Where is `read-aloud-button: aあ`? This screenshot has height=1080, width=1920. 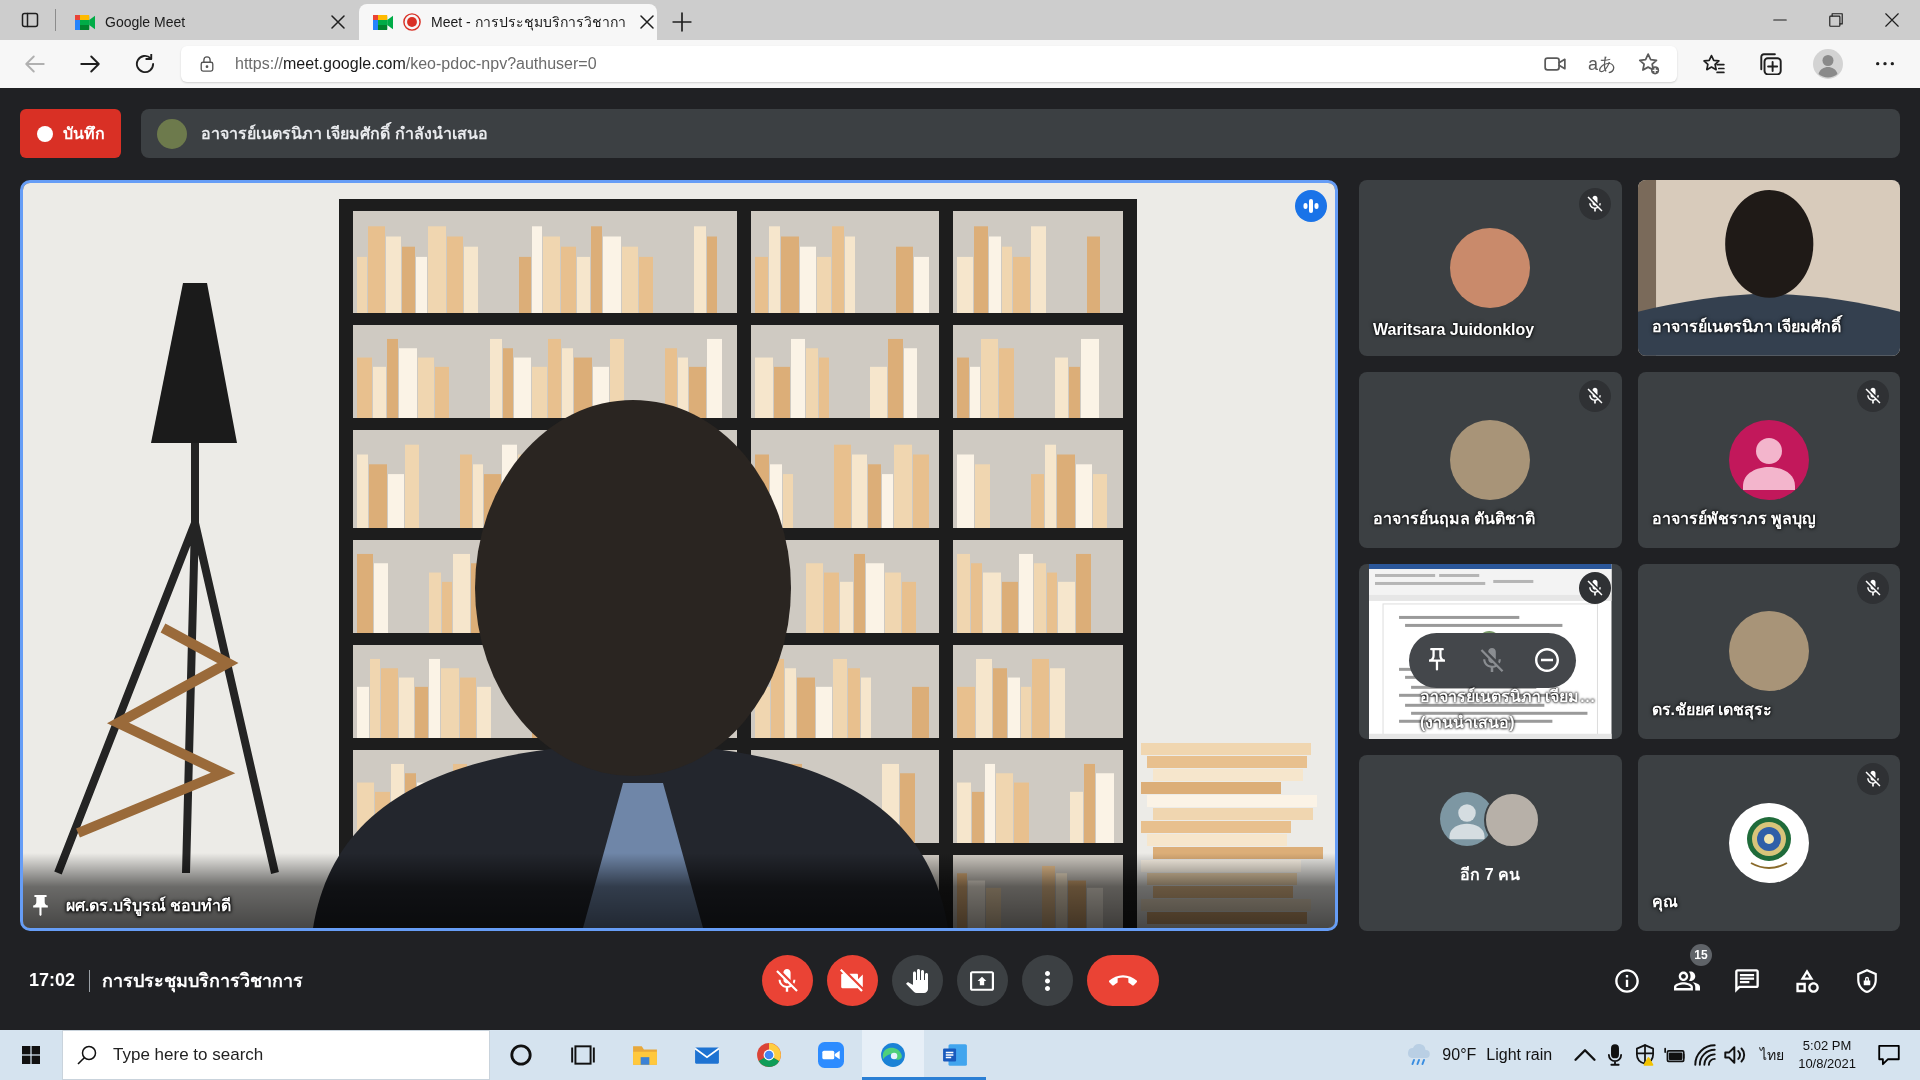 read-aloud-button: aあ is located at coordinates (1602, 64).